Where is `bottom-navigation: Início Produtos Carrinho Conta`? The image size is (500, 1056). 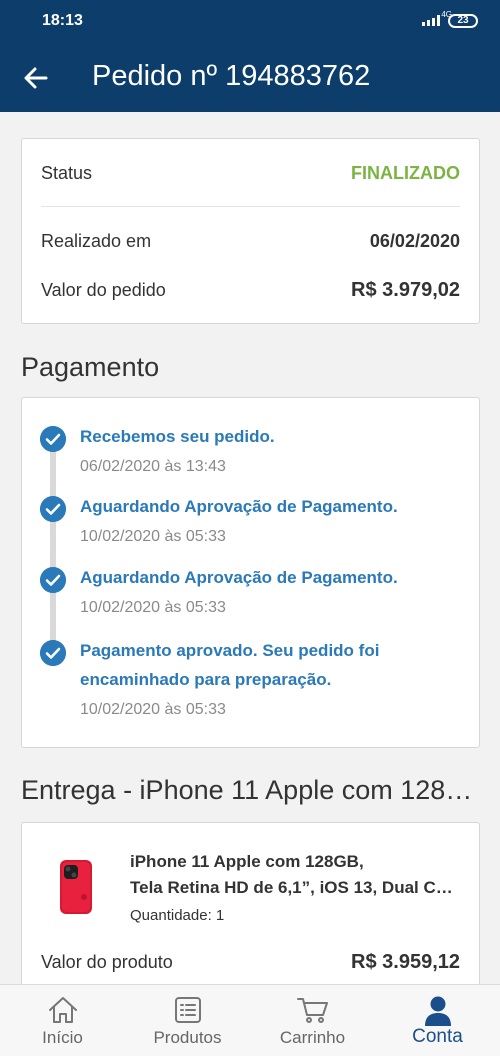 bottom-navigation: Início Produtos Carrinho Conta is located at coordinates (250, 1020).